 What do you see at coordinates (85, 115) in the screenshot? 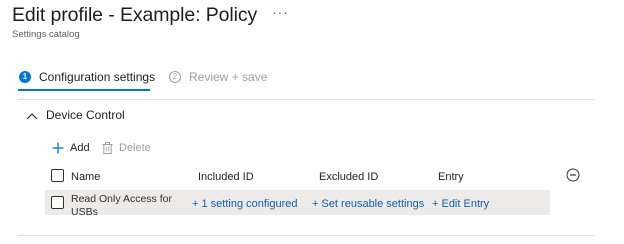
I see `section-title-device-control: Device Control` at bounding box center [85, 115].